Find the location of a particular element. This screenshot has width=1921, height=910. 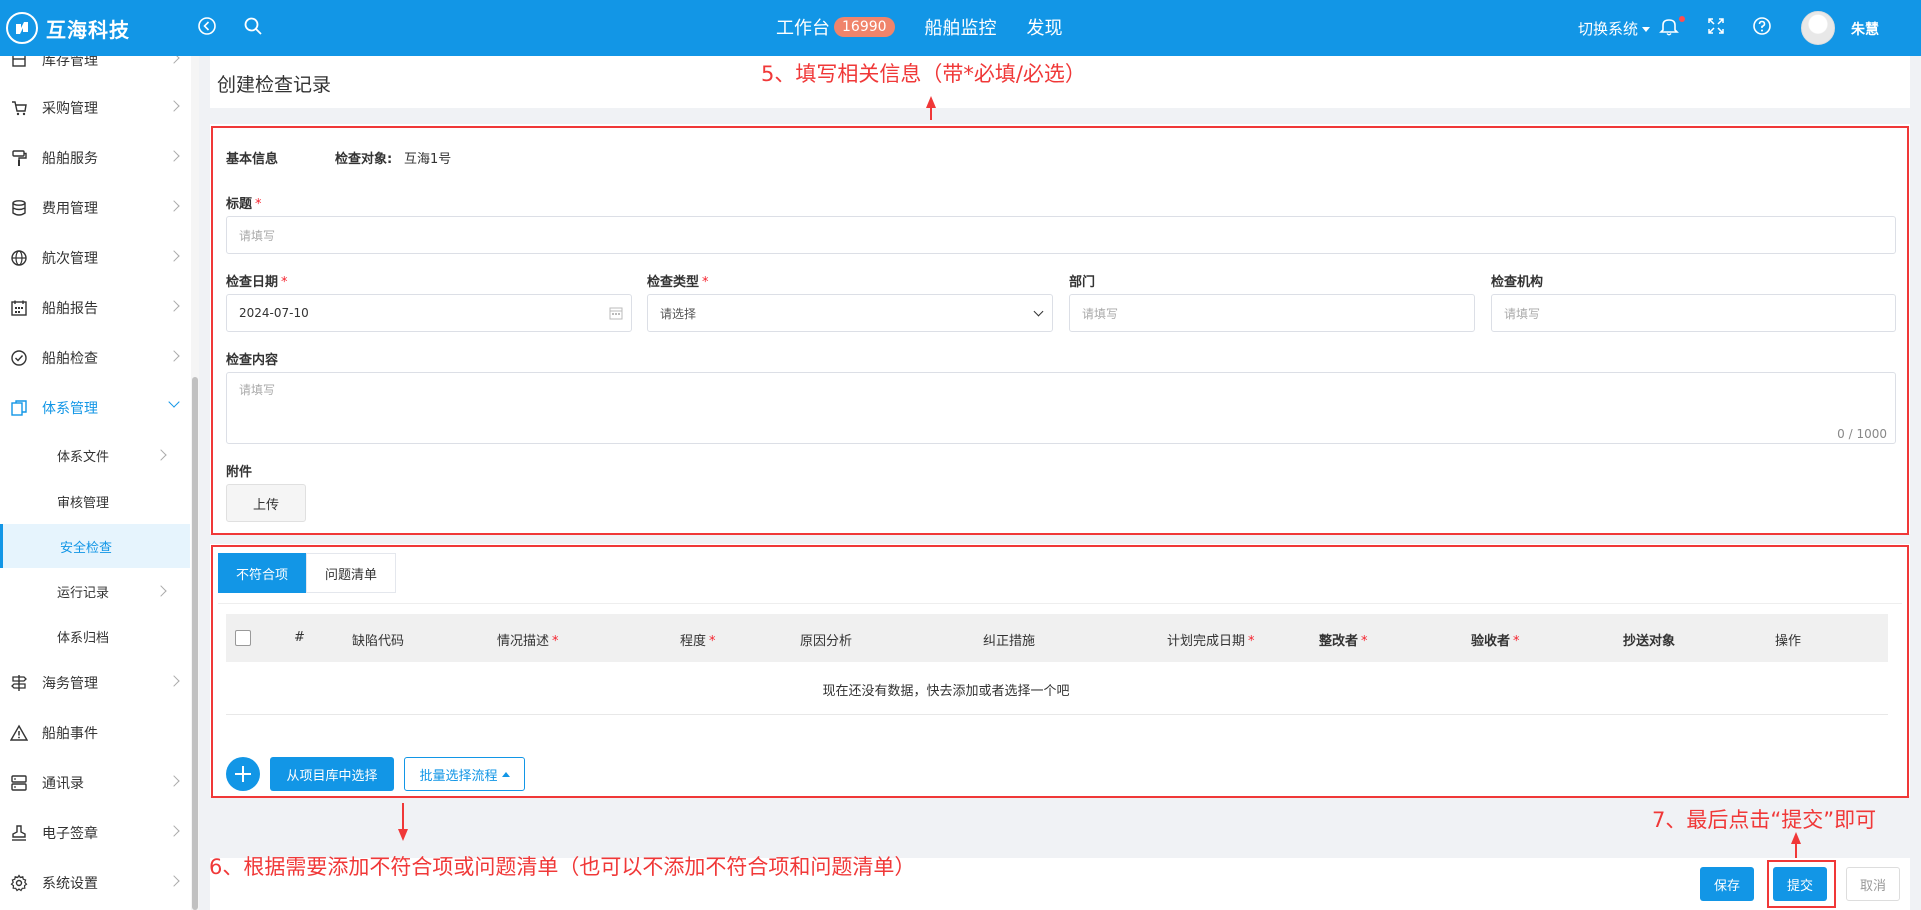

sidebar-item-ship-service: 船舶服务 is located at coordinates (95, 158).